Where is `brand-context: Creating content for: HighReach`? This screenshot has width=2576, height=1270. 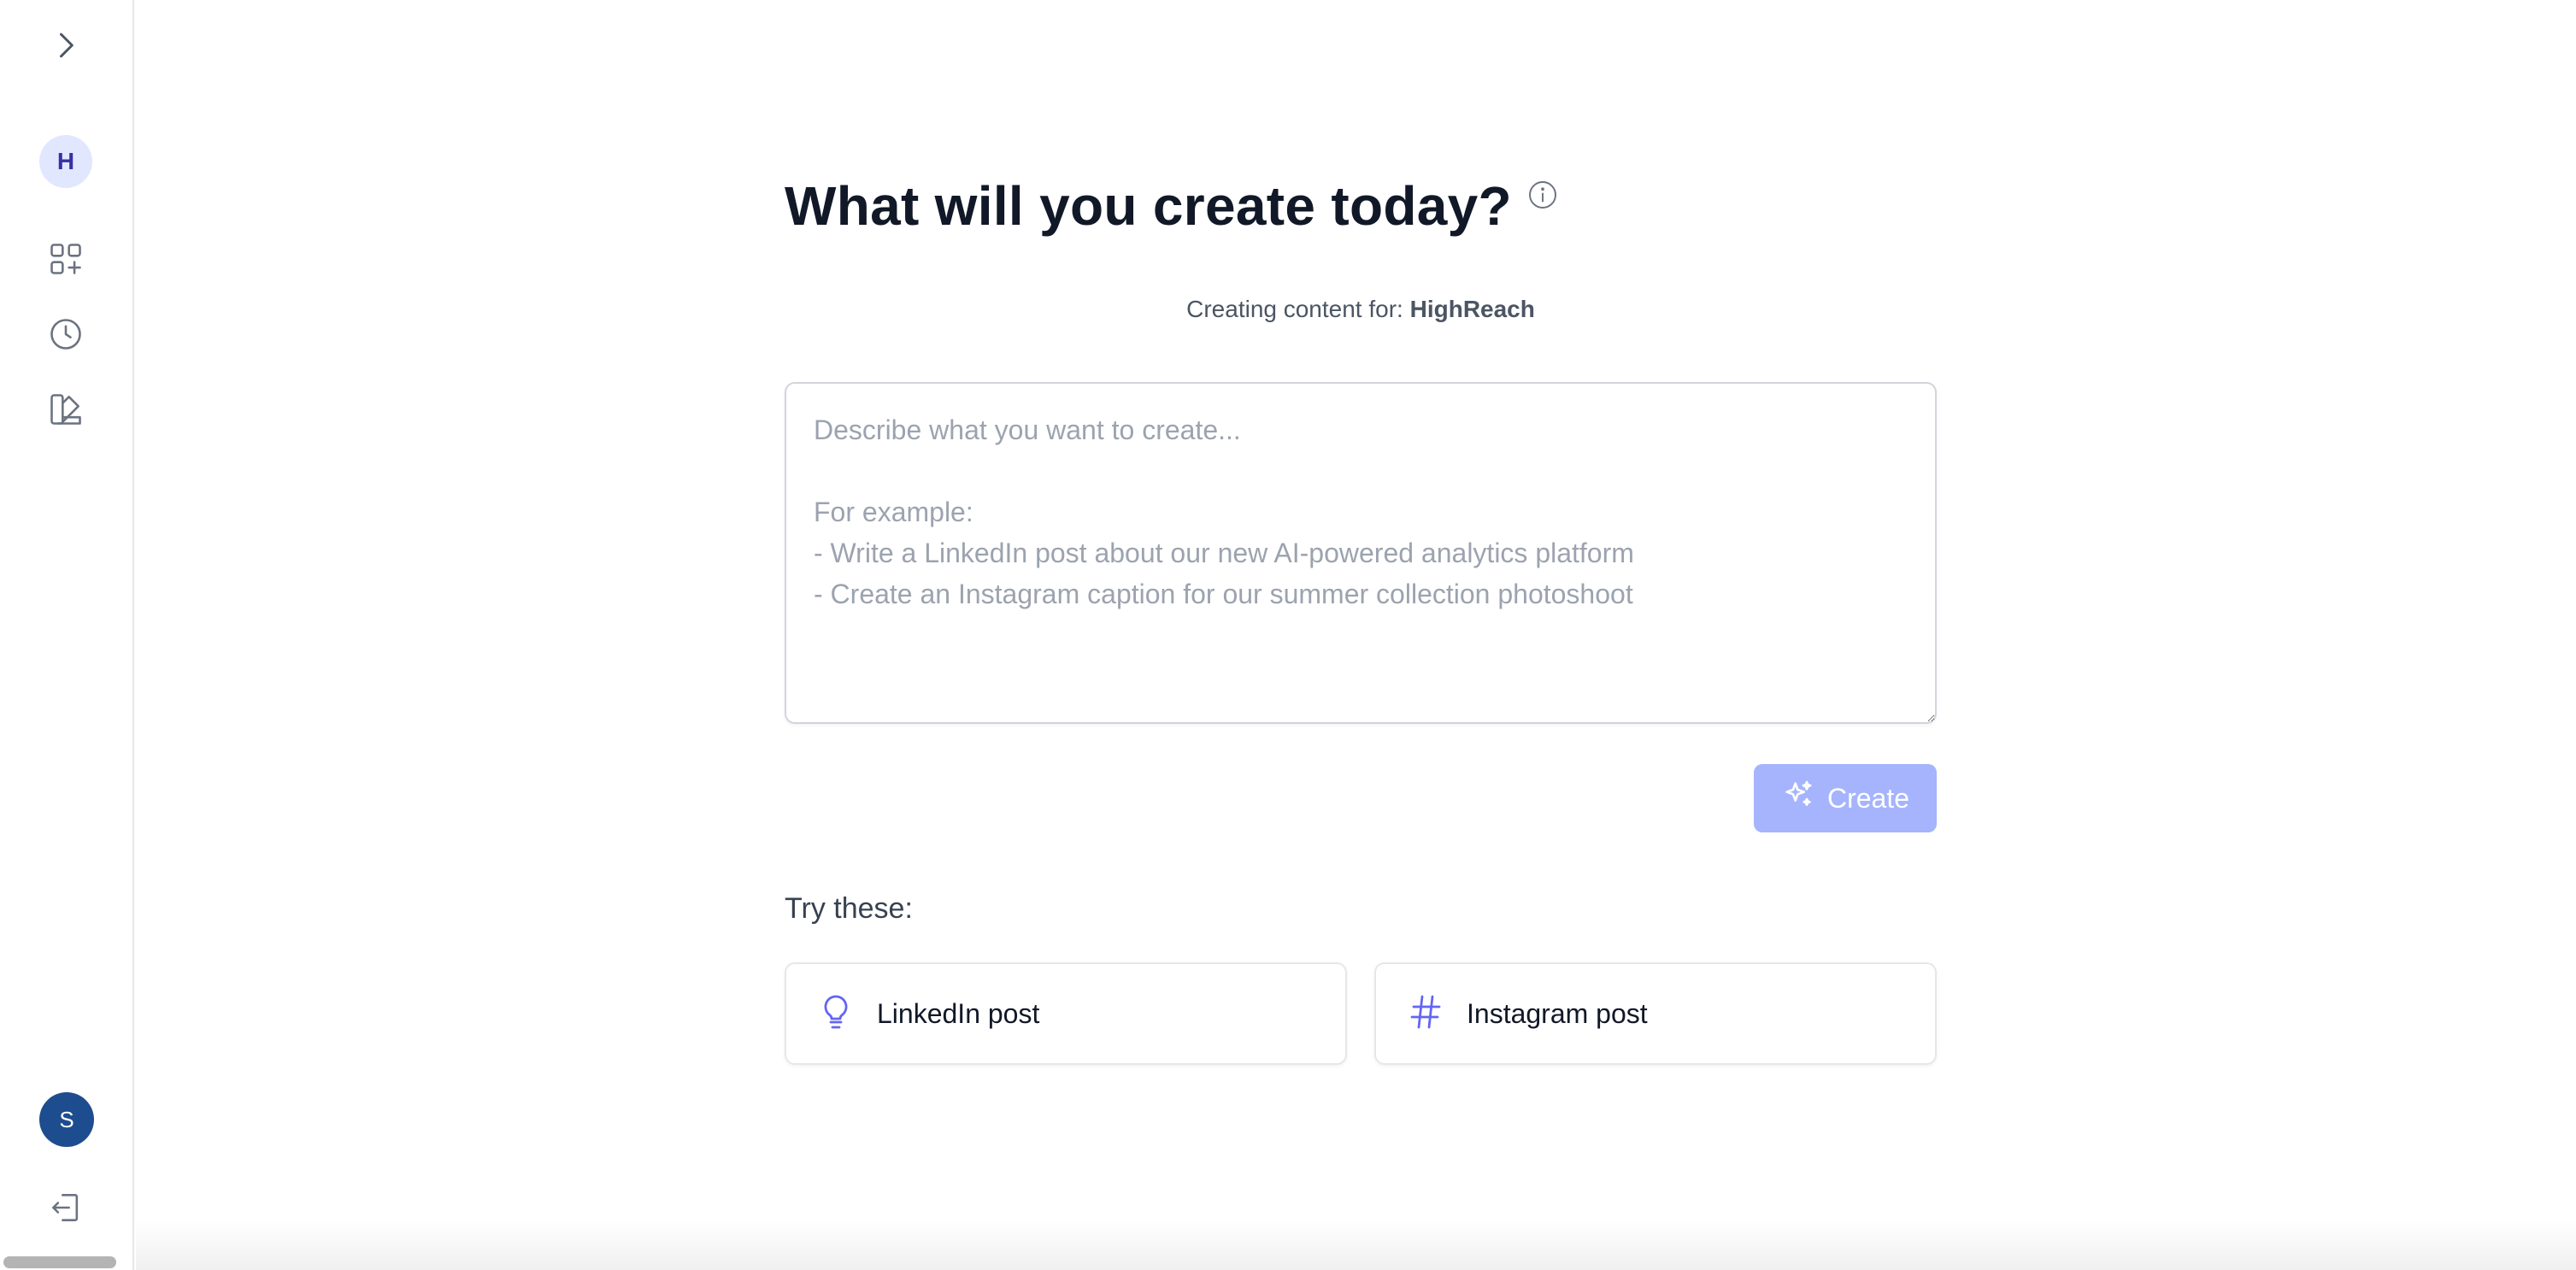
brand-context: Creating content for: HighReach is located at coordinates (1361, 309).